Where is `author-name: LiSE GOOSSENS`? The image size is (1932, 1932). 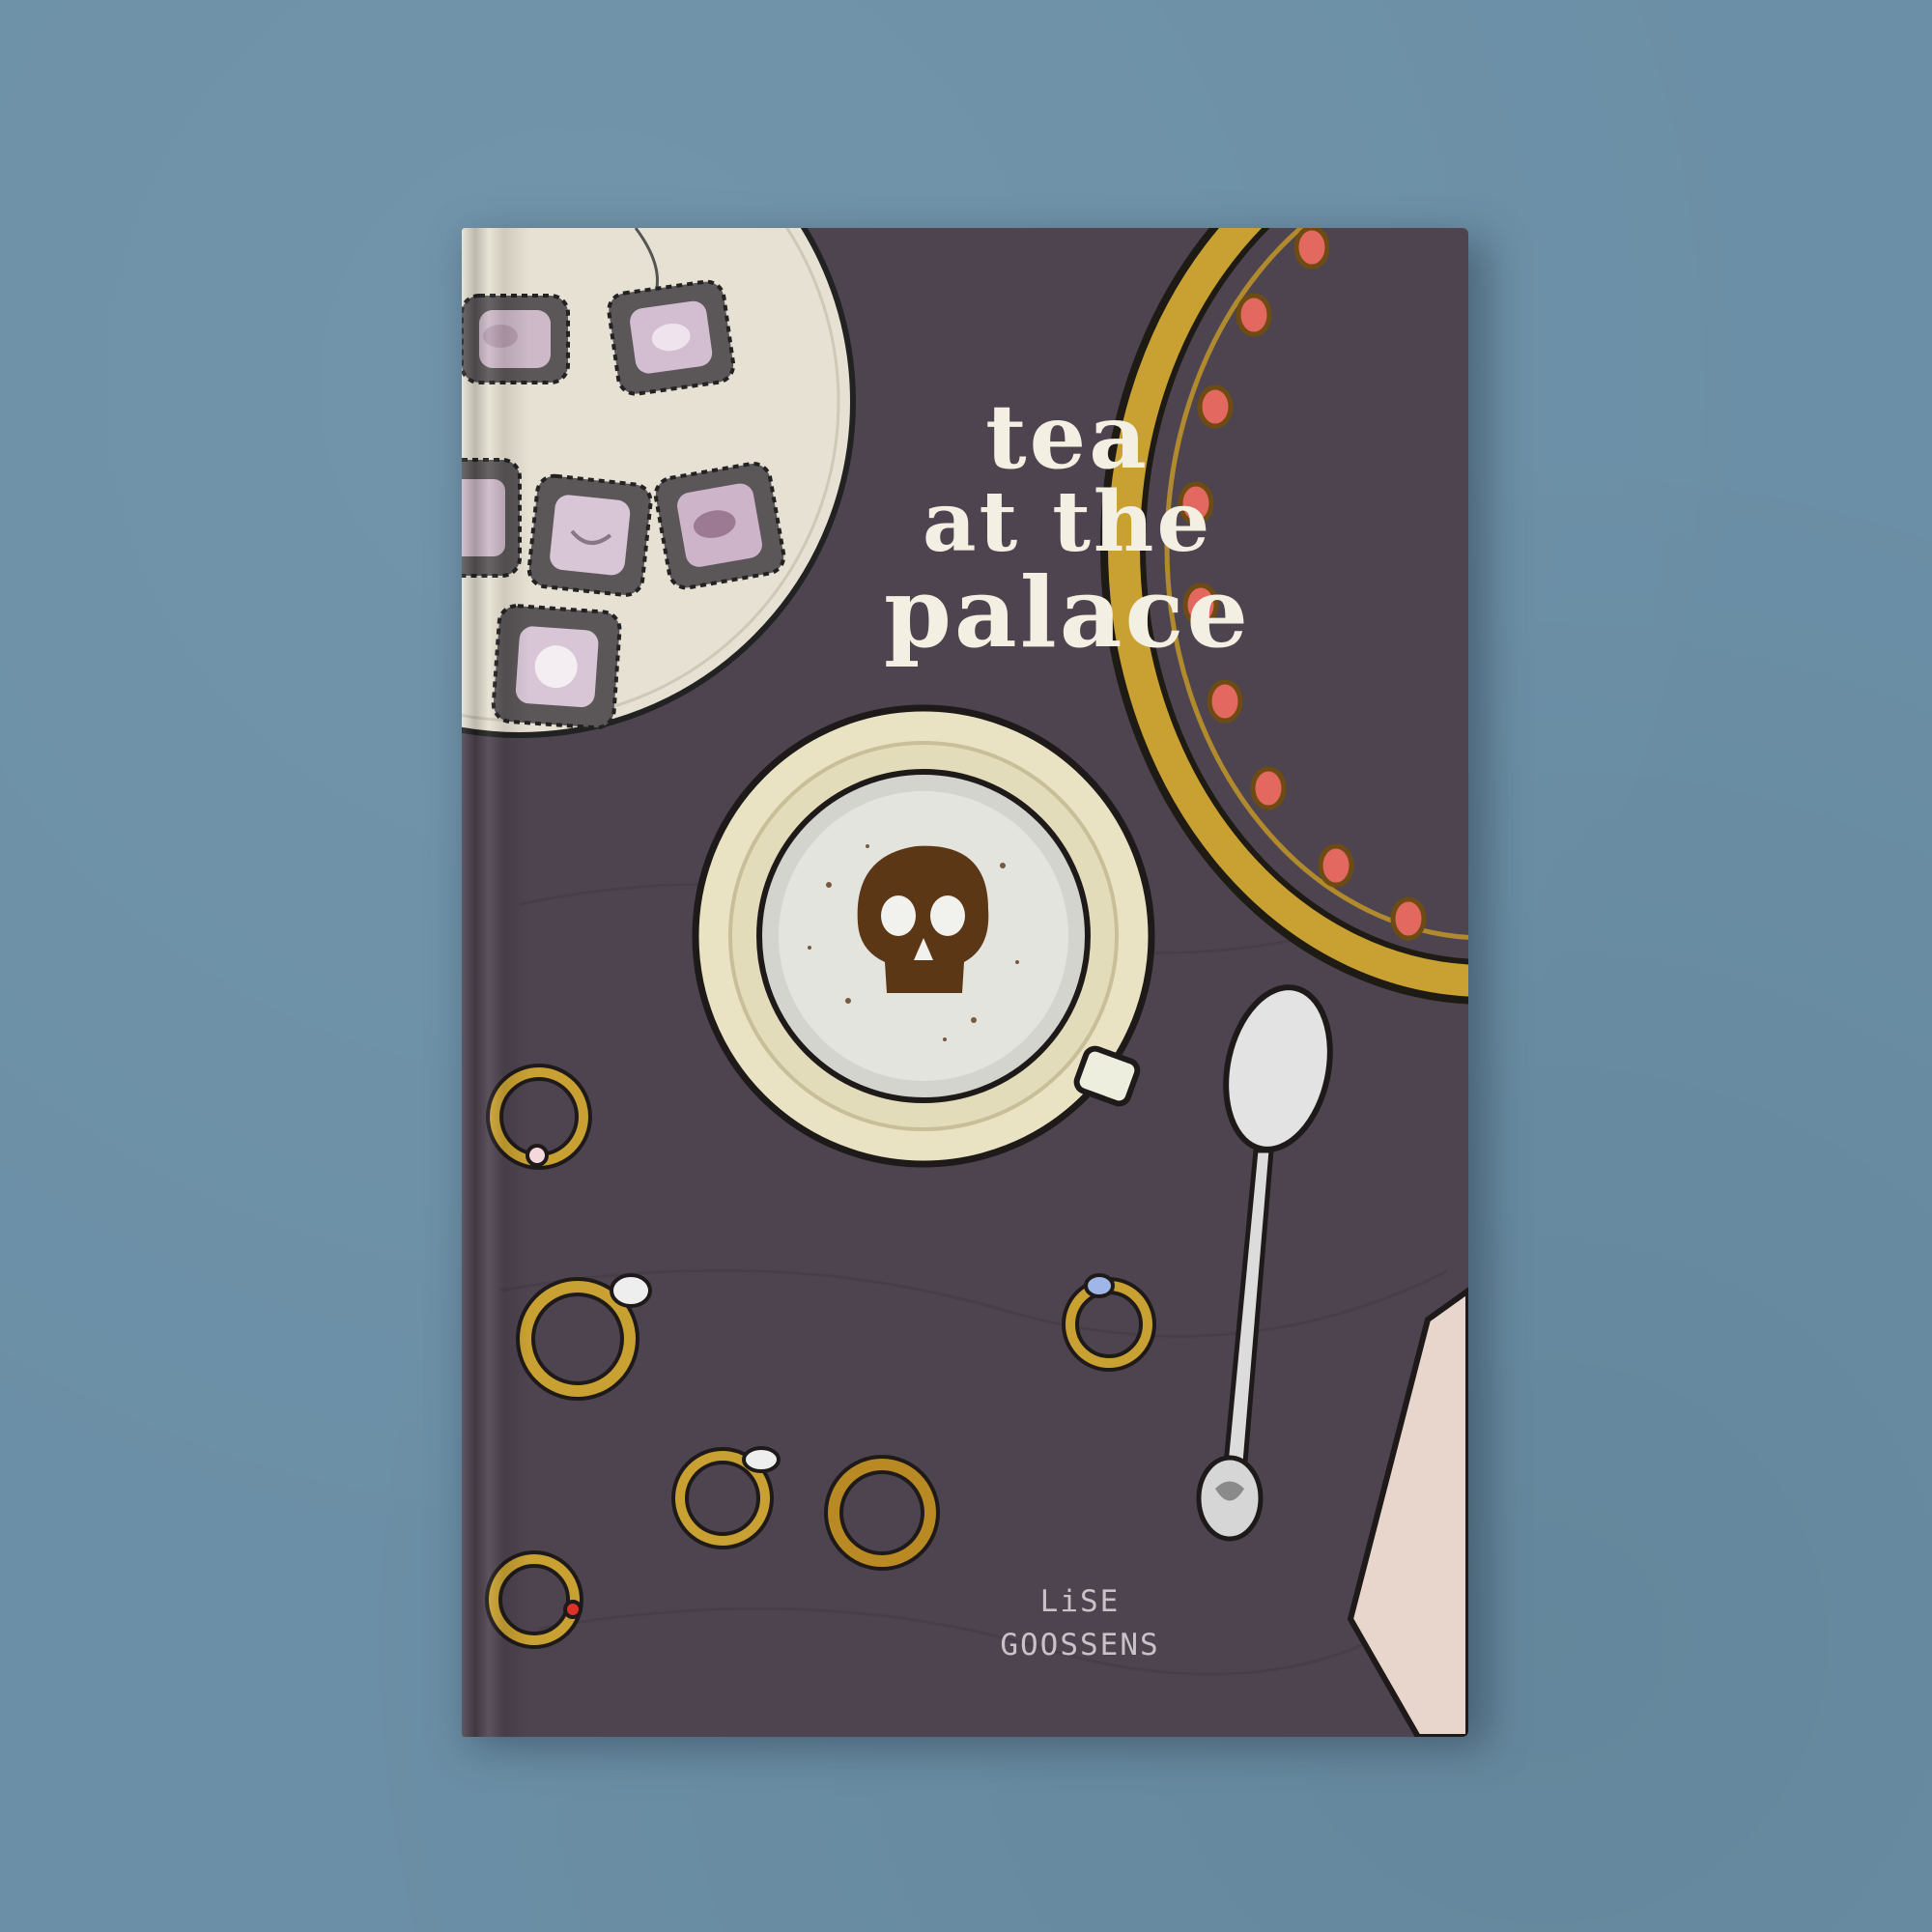
author-name: LiSE GOOSSENS is located at coordinates (1080, 1623).